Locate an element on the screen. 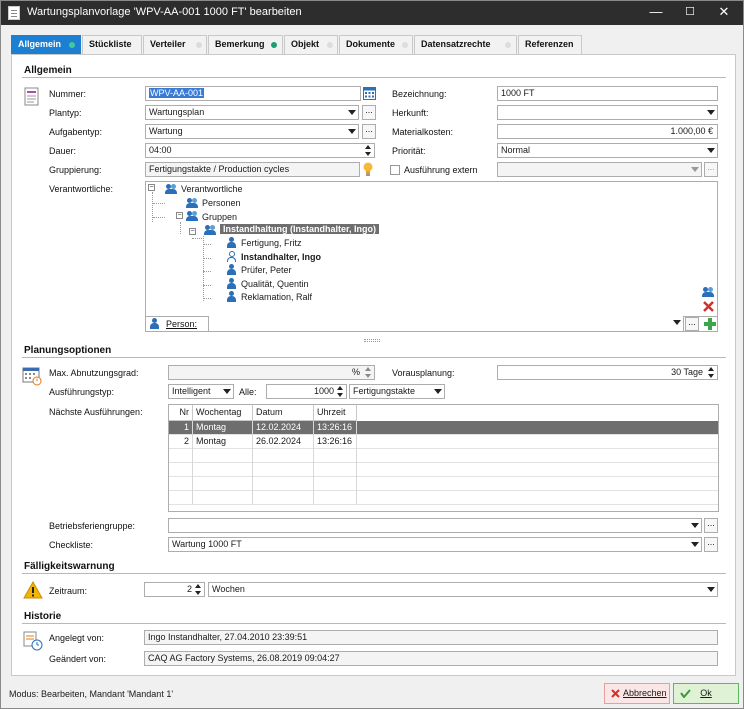 The width and height of the screenshot is (744, 709). ausfuehrung-extern-select is located at coordinates (599, 169).